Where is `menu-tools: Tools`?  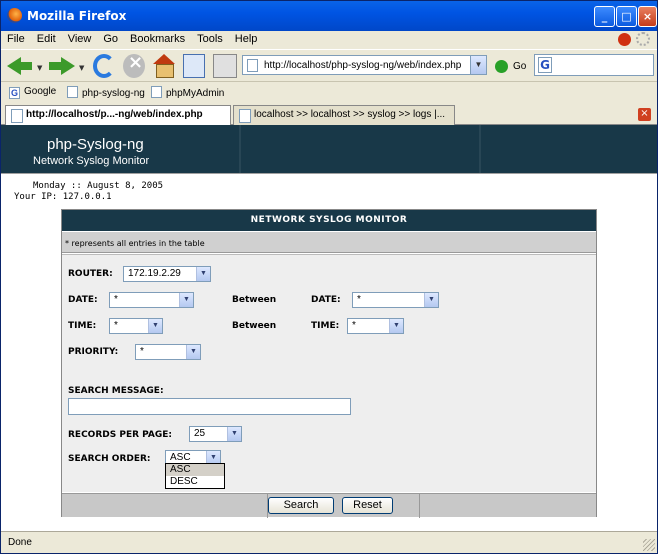
menu-tools: Tools is located at coordinates (210, 38).